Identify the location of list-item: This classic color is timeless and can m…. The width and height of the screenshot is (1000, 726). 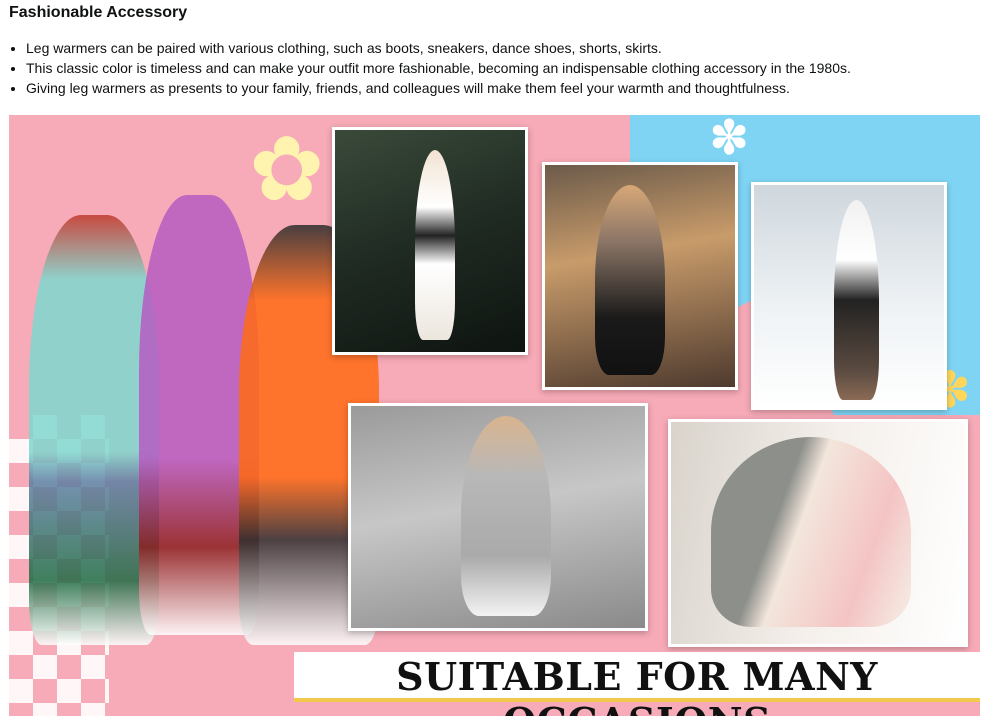
(513, 68).